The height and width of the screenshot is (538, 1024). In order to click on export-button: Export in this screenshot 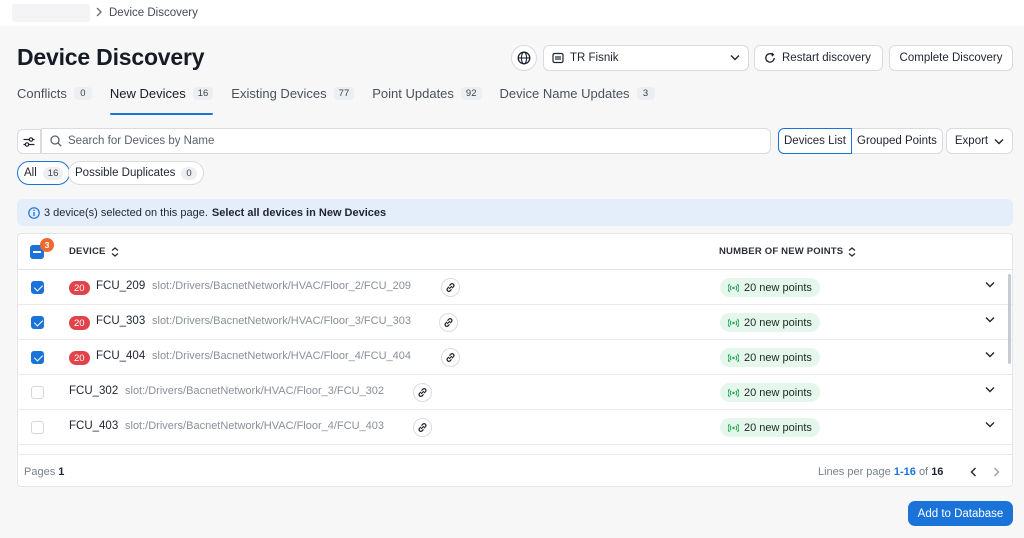, I will do `click(979, 141)`.